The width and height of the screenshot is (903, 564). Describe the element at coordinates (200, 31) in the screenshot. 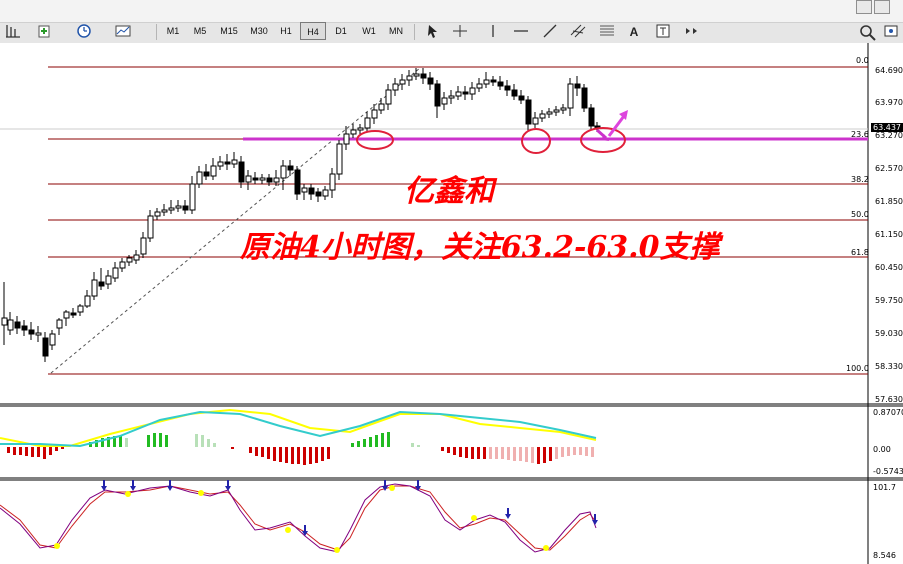

I see `timeframe-m5: M5` at that location.